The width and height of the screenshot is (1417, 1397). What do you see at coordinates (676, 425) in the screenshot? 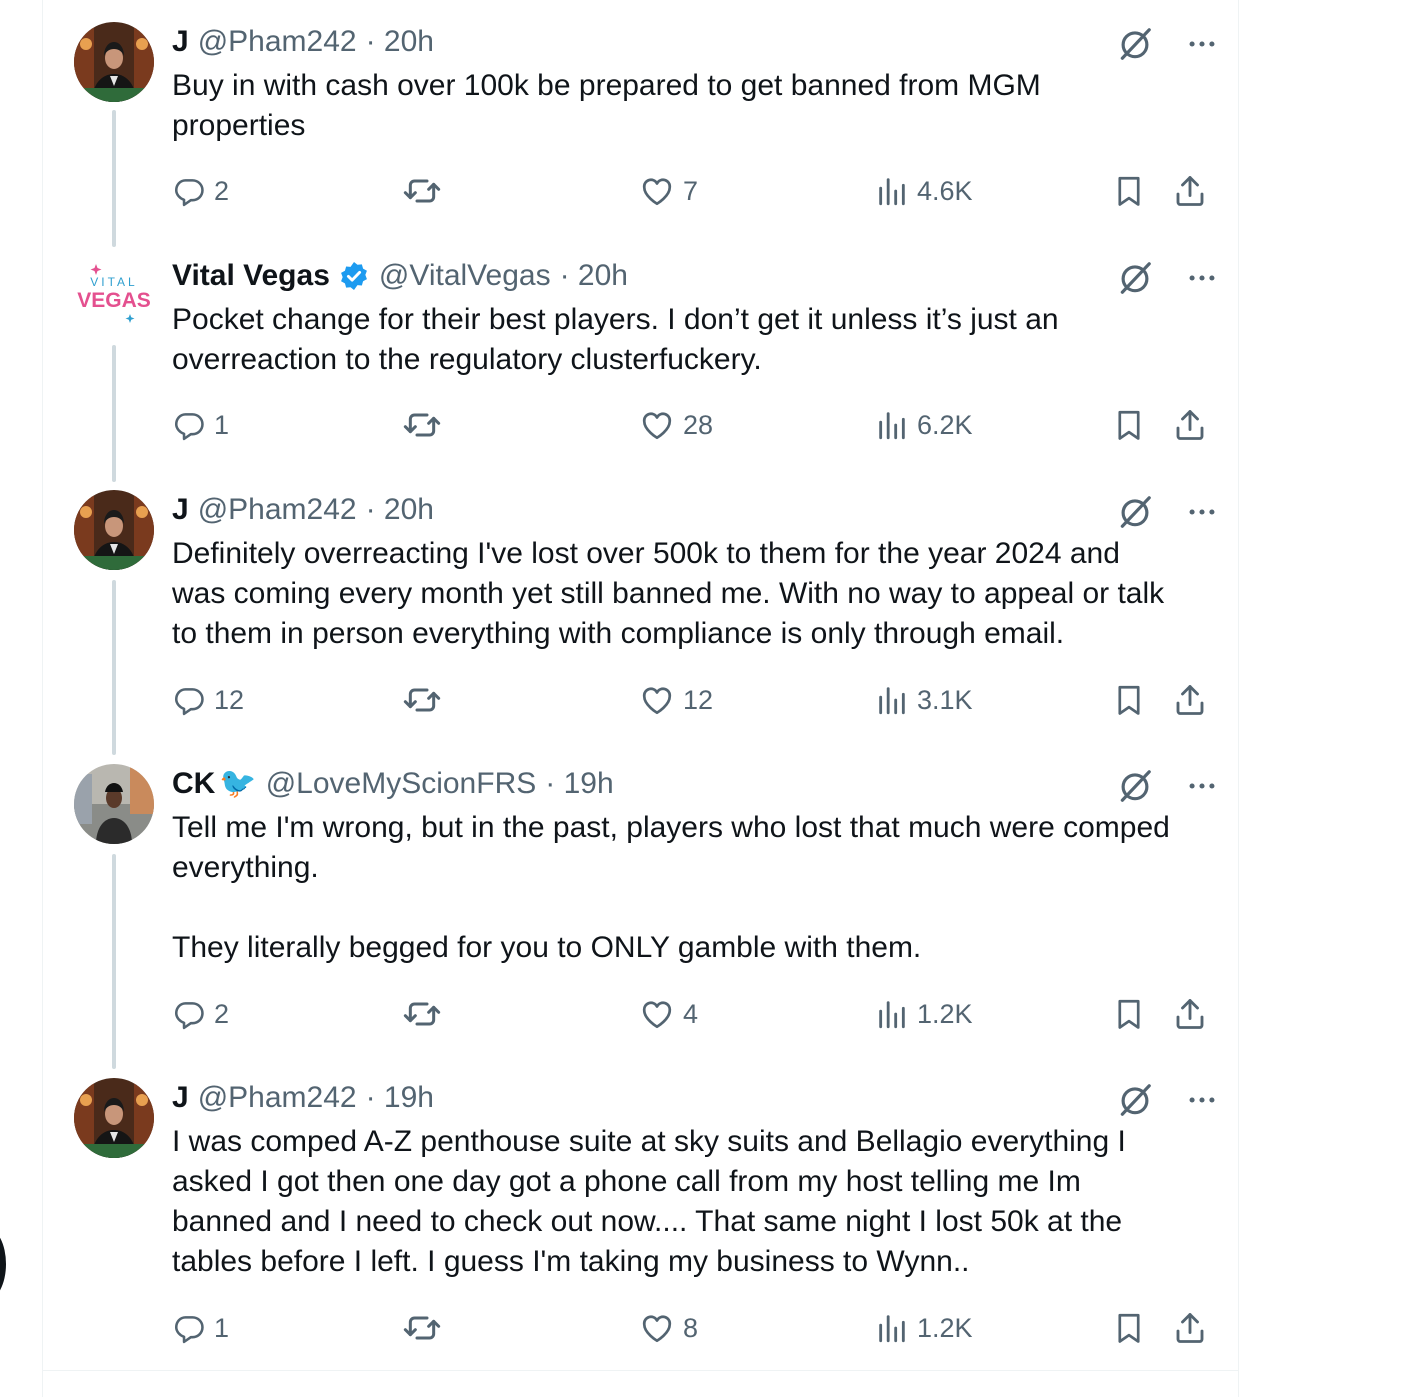
I see `like-button: 28` at bounding box center [676, 425].